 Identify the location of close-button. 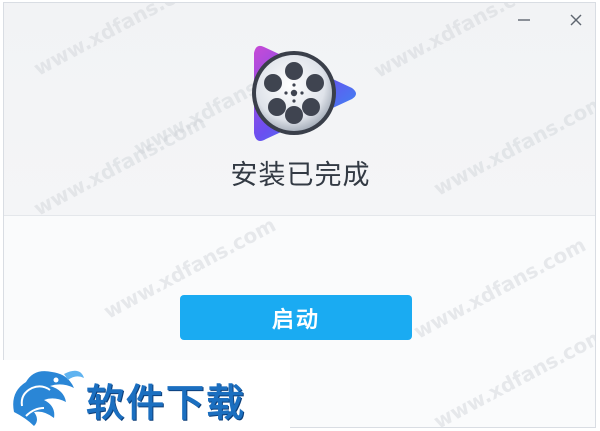
(576, 20).